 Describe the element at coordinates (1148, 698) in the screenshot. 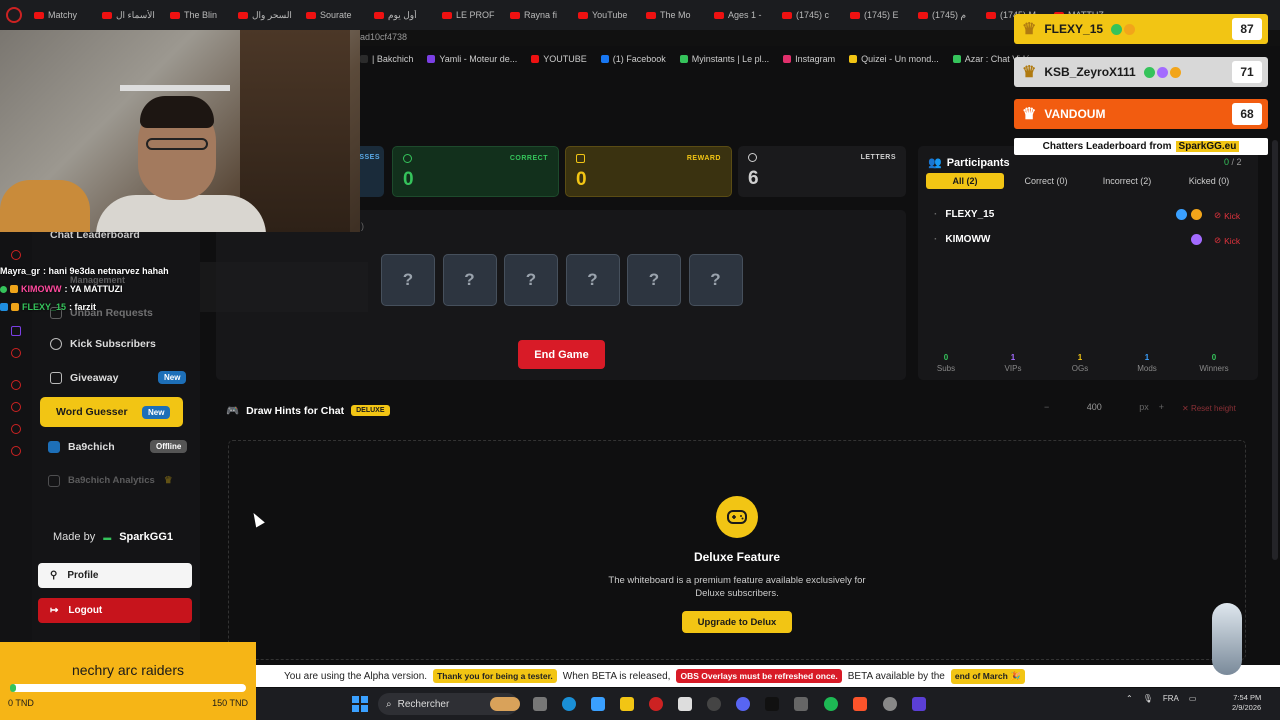

I see `mic-icon: 🎙` at that location.